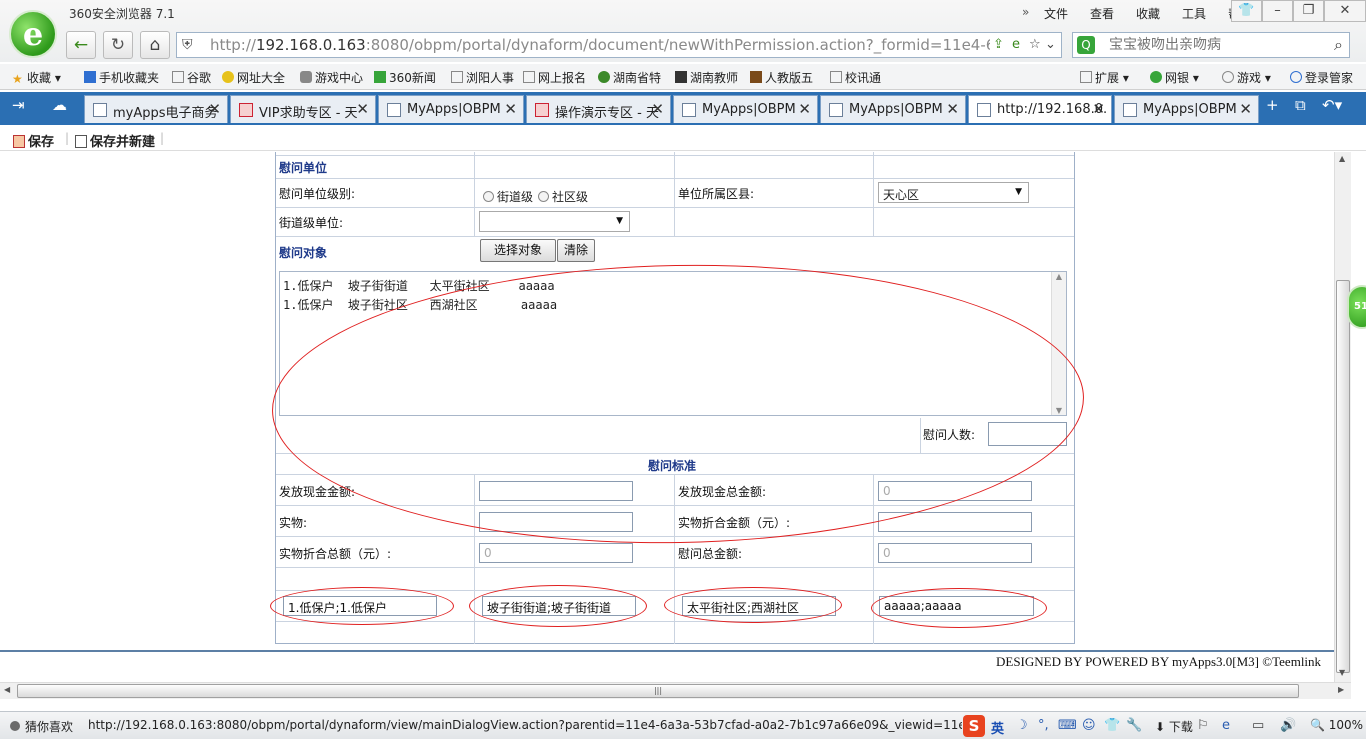 The image size is (1366, 739). Describe the element at coordinates (1321, 77) in the screenshot. I see `login-manager-button: 登录管家` at that location.